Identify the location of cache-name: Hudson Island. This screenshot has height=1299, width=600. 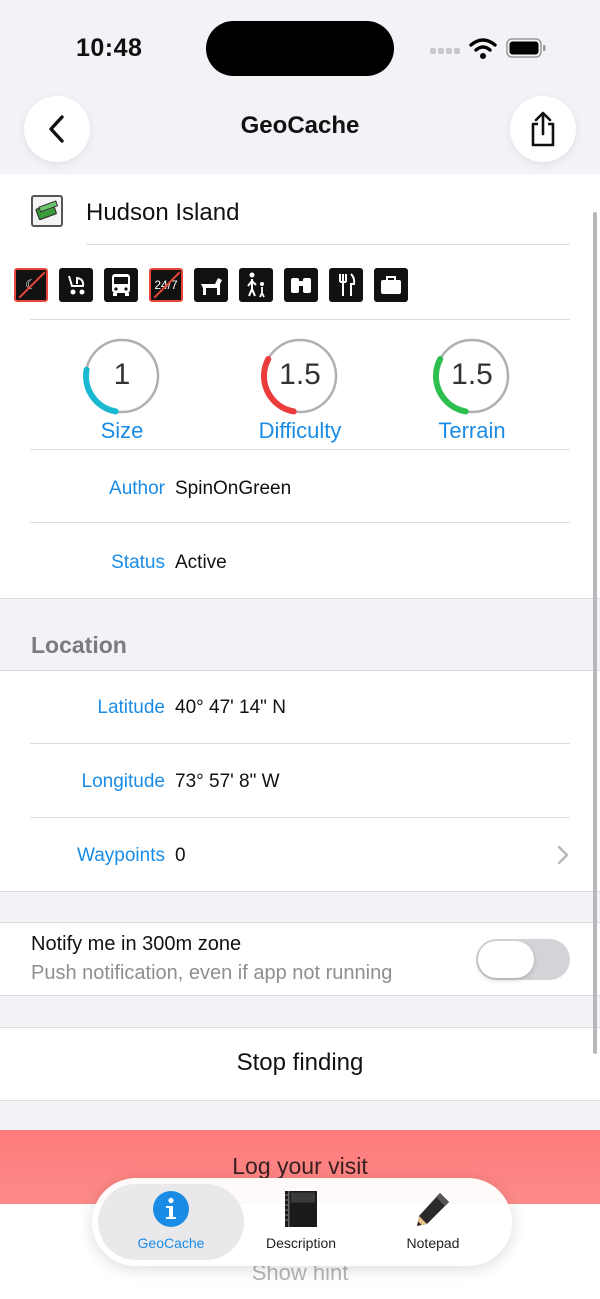
(163, 212).